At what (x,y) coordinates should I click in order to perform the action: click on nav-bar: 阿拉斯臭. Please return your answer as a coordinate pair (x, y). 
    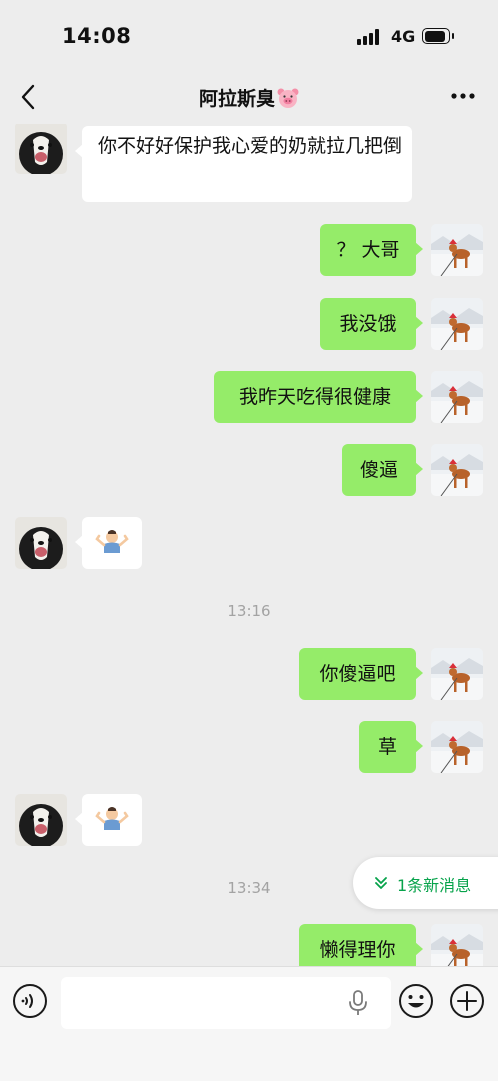
    Looking at the image, I should click on (249, 97).